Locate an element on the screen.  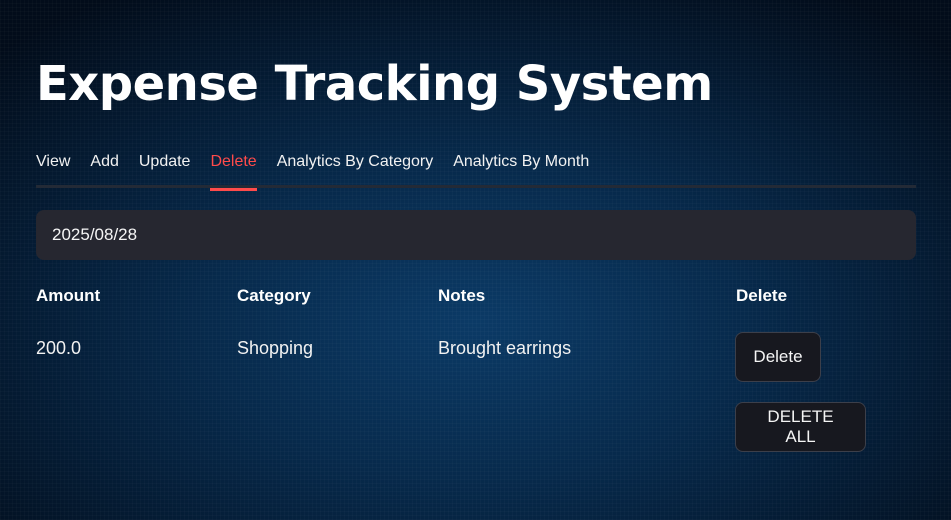
row-notes: Brought earrings is located at coordinates (505, 348).